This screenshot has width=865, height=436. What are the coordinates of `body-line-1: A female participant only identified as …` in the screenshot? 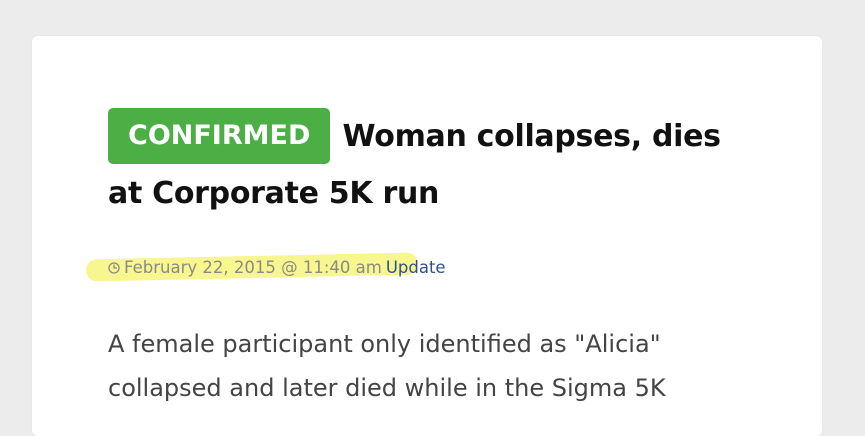 It's located at (384, 344).